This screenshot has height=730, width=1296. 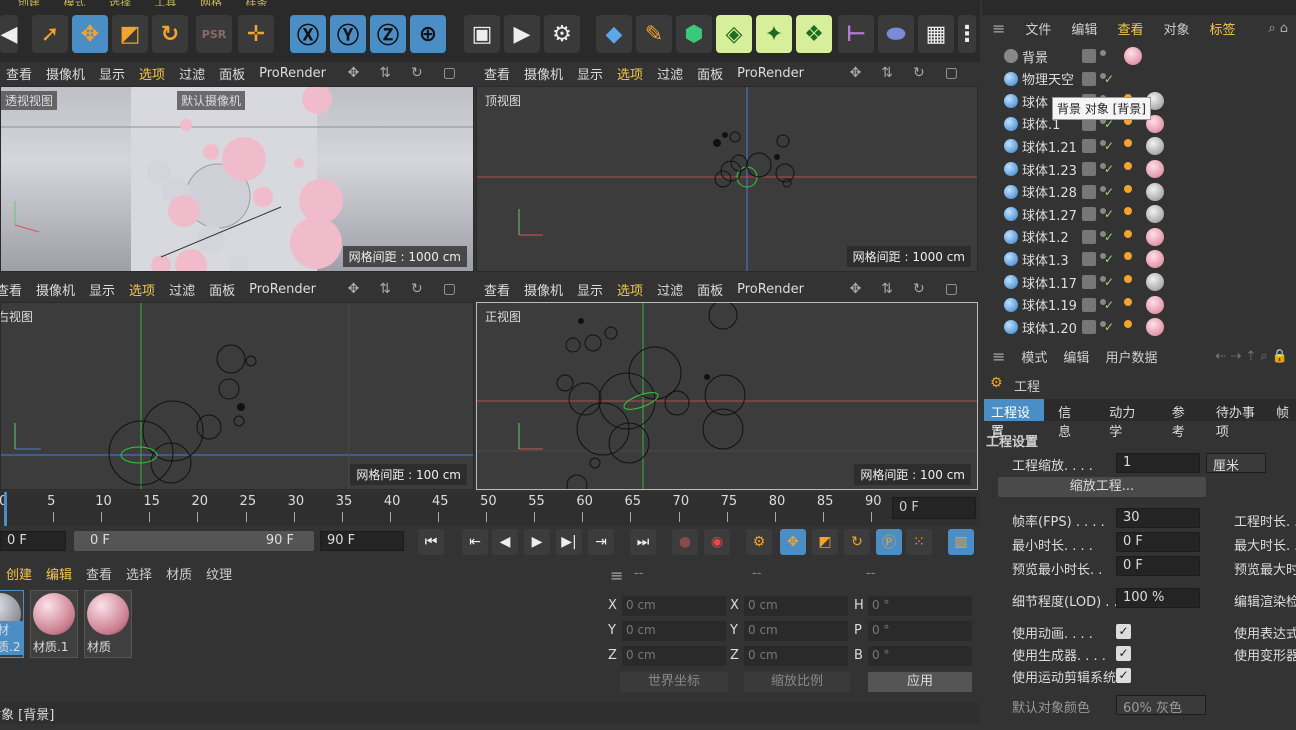 What do you see at coordinates (1158, 542) in the screenshot?
I see `min-time-field: 0 F` at bounding box center [1158, 542].